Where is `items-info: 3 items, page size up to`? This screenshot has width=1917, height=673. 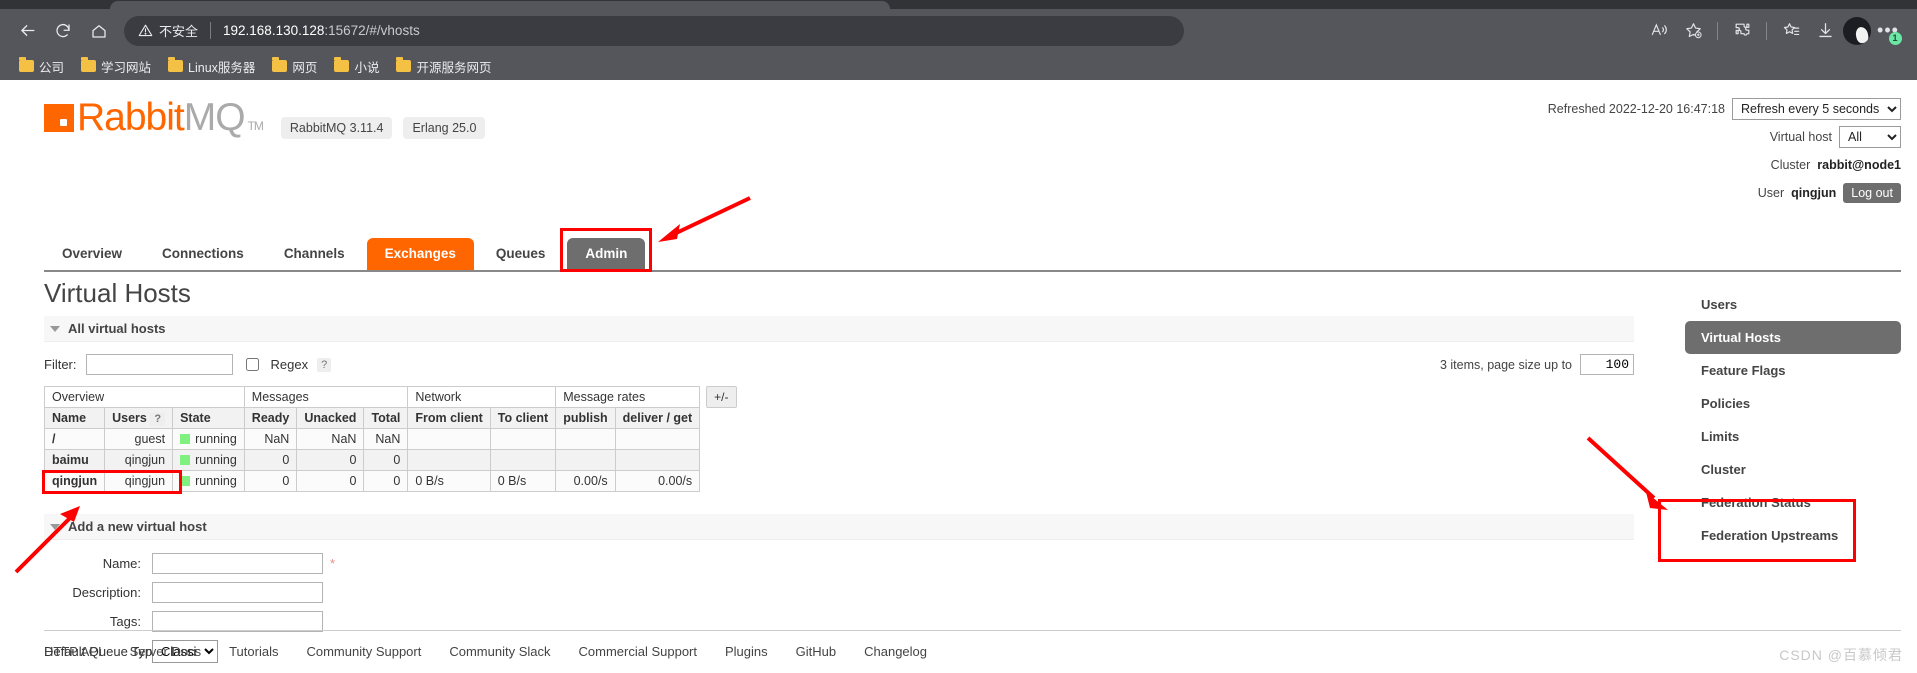
items-info: 3 items, page size up to is located at coordinates (1537, 364).